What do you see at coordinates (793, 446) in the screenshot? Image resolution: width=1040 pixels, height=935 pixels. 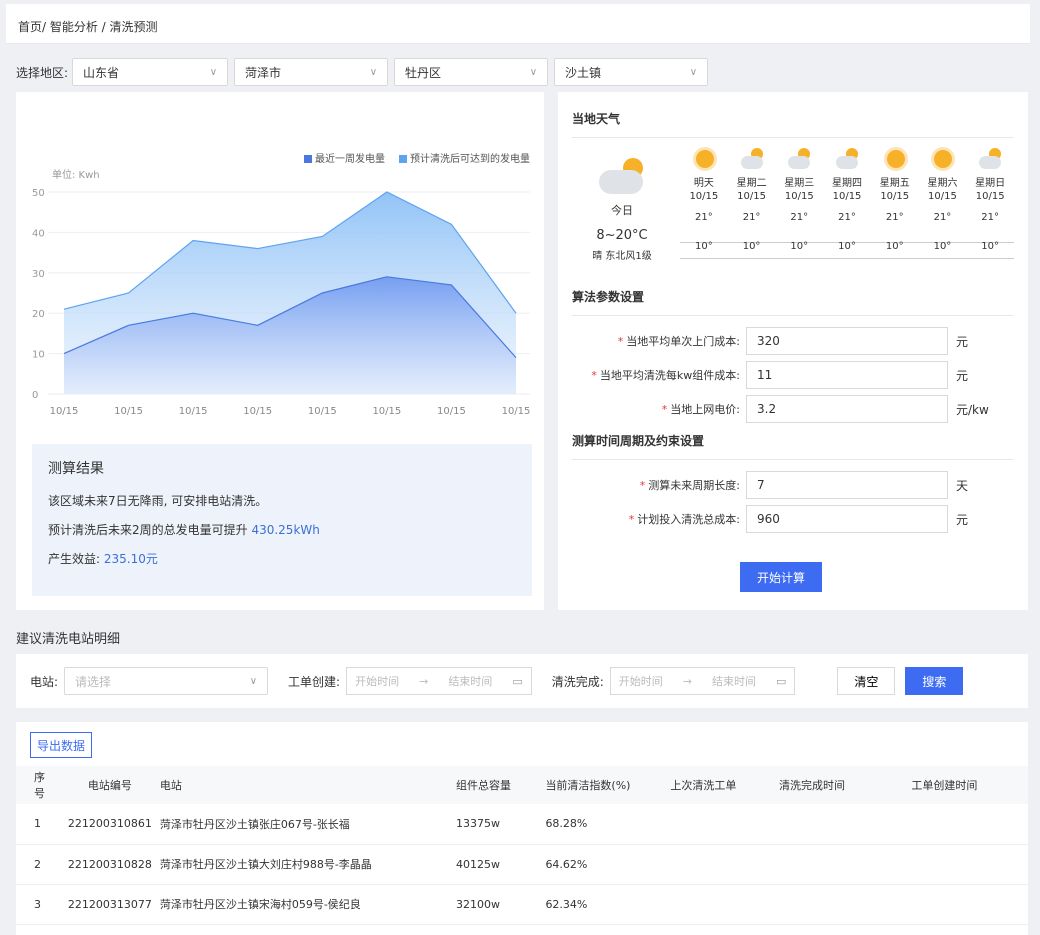 I see `period-title: 测算时间周期及约束设置` at bounding box center [793, 446].